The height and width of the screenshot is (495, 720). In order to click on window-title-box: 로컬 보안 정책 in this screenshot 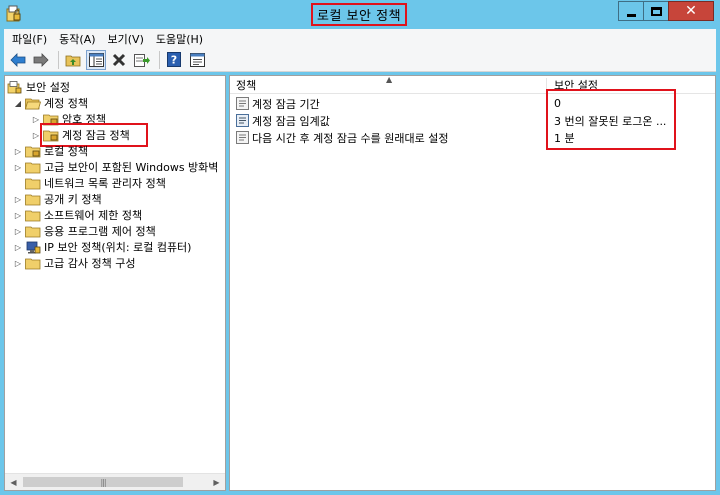, I will do `click(359, 14)`.